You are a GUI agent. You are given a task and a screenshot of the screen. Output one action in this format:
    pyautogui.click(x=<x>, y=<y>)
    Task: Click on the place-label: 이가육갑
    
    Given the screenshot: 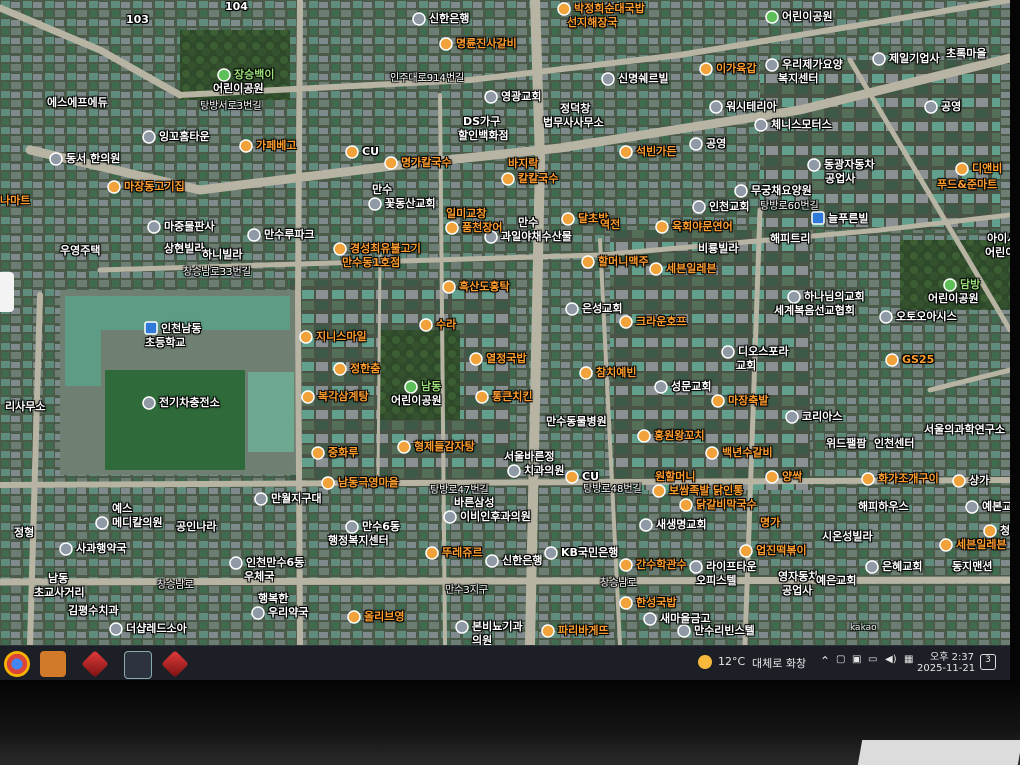 What is the action you would take?
    pyautogui.click(x=736, y=68)
    